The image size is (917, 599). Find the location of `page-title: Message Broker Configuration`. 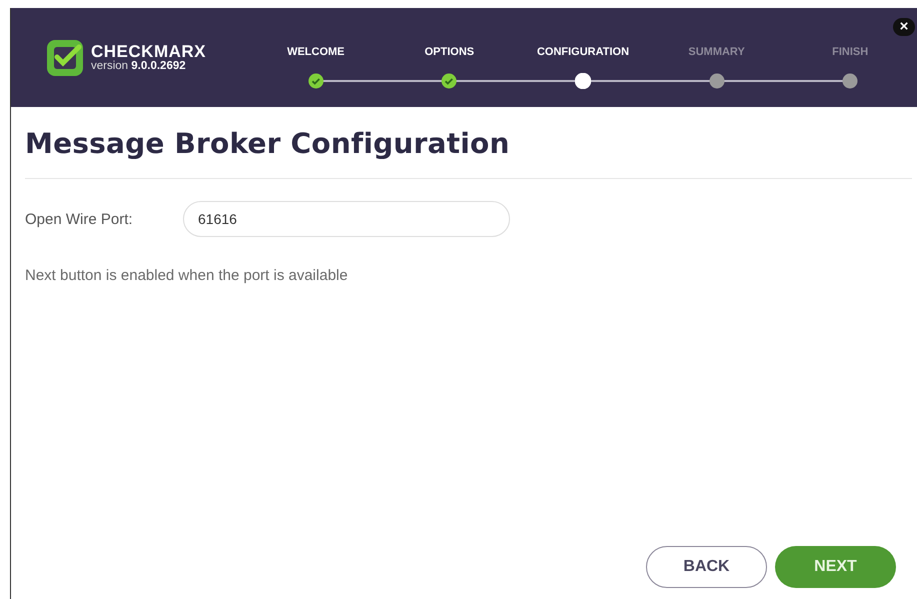

page-title: Message Broker Configuration is located at coordinates (268, 143).